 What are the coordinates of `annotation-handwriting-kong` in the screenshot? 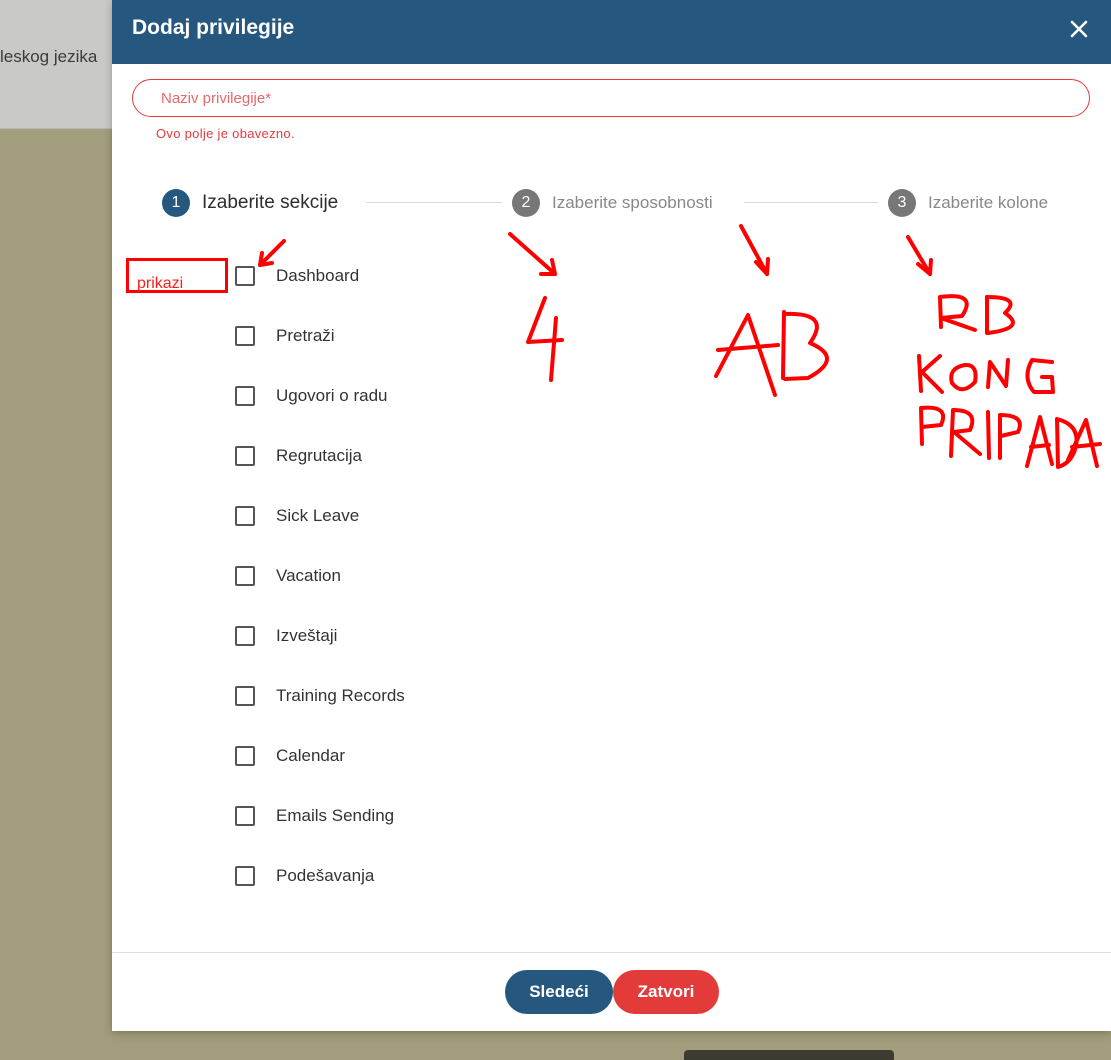 It's located at (986, 374).